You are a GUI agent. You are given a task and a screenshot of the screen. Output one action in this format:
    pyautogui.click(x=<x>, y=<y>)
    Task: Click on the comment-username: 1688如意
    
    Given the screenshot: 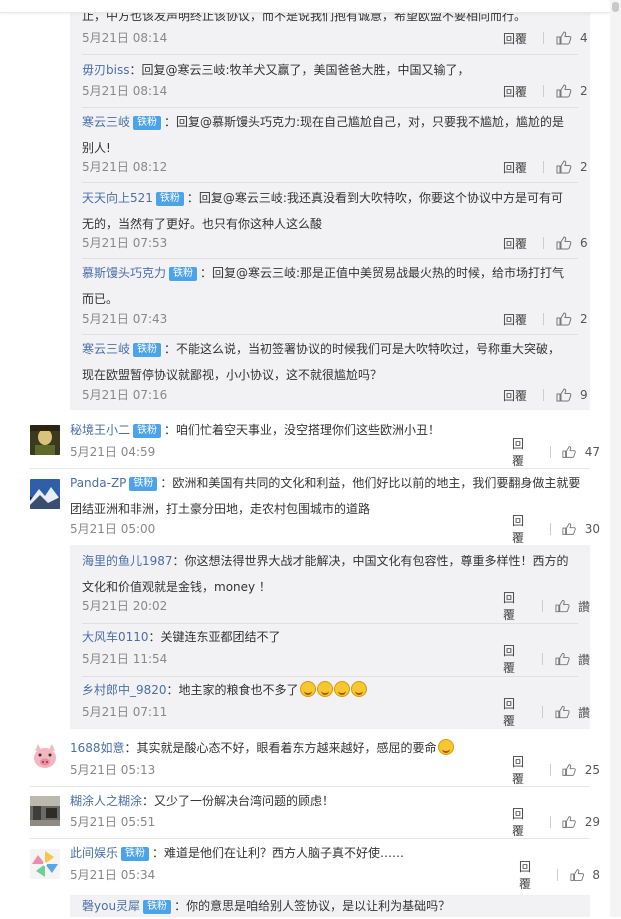 What is the action you would take?
    pyautogui.click(x=97, y=748)
    